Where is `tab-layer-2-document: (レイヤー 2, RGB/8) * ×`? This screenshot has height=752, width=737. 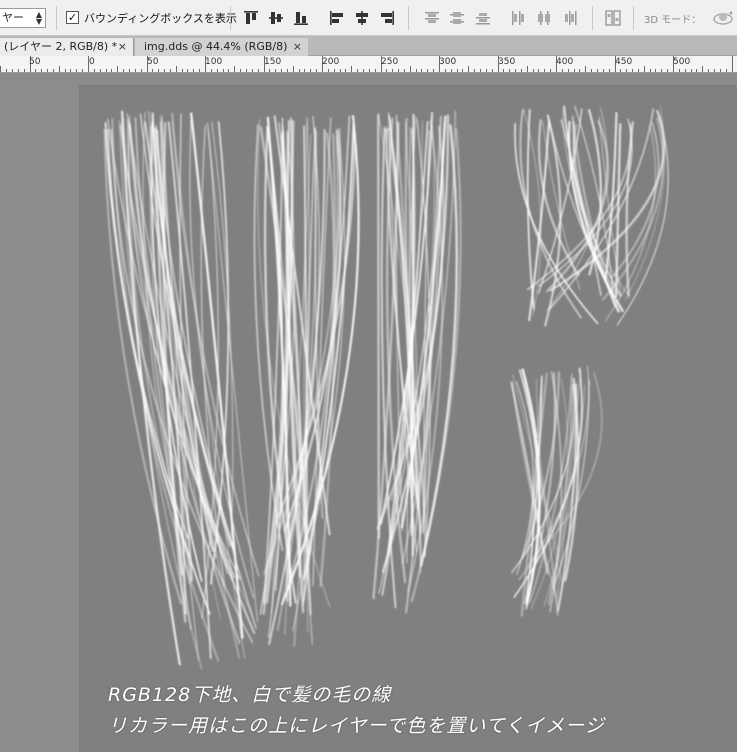 tab-layer-2-document: (レイヤー 2, RGB/8) * × is located at coordinates (67, 47).